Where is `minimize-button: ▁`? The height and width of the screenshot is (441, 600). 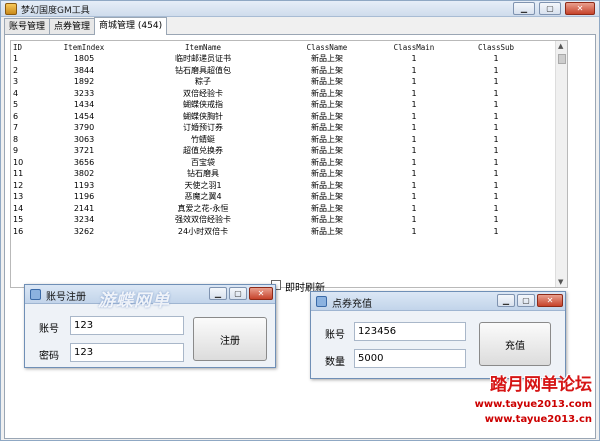 minimize-button: ▁ is located at coordinates (524, 8).